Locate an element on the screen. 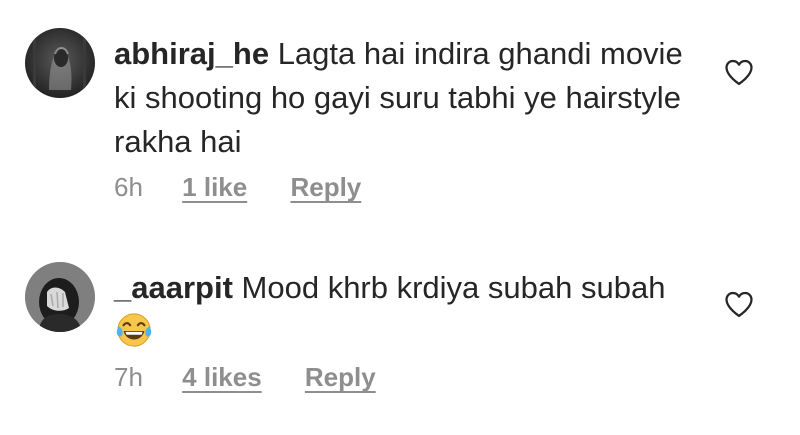 This screenshot has width=800, height=435. face-with-tears-of-joy-icon is located at coordinates (134, 330).